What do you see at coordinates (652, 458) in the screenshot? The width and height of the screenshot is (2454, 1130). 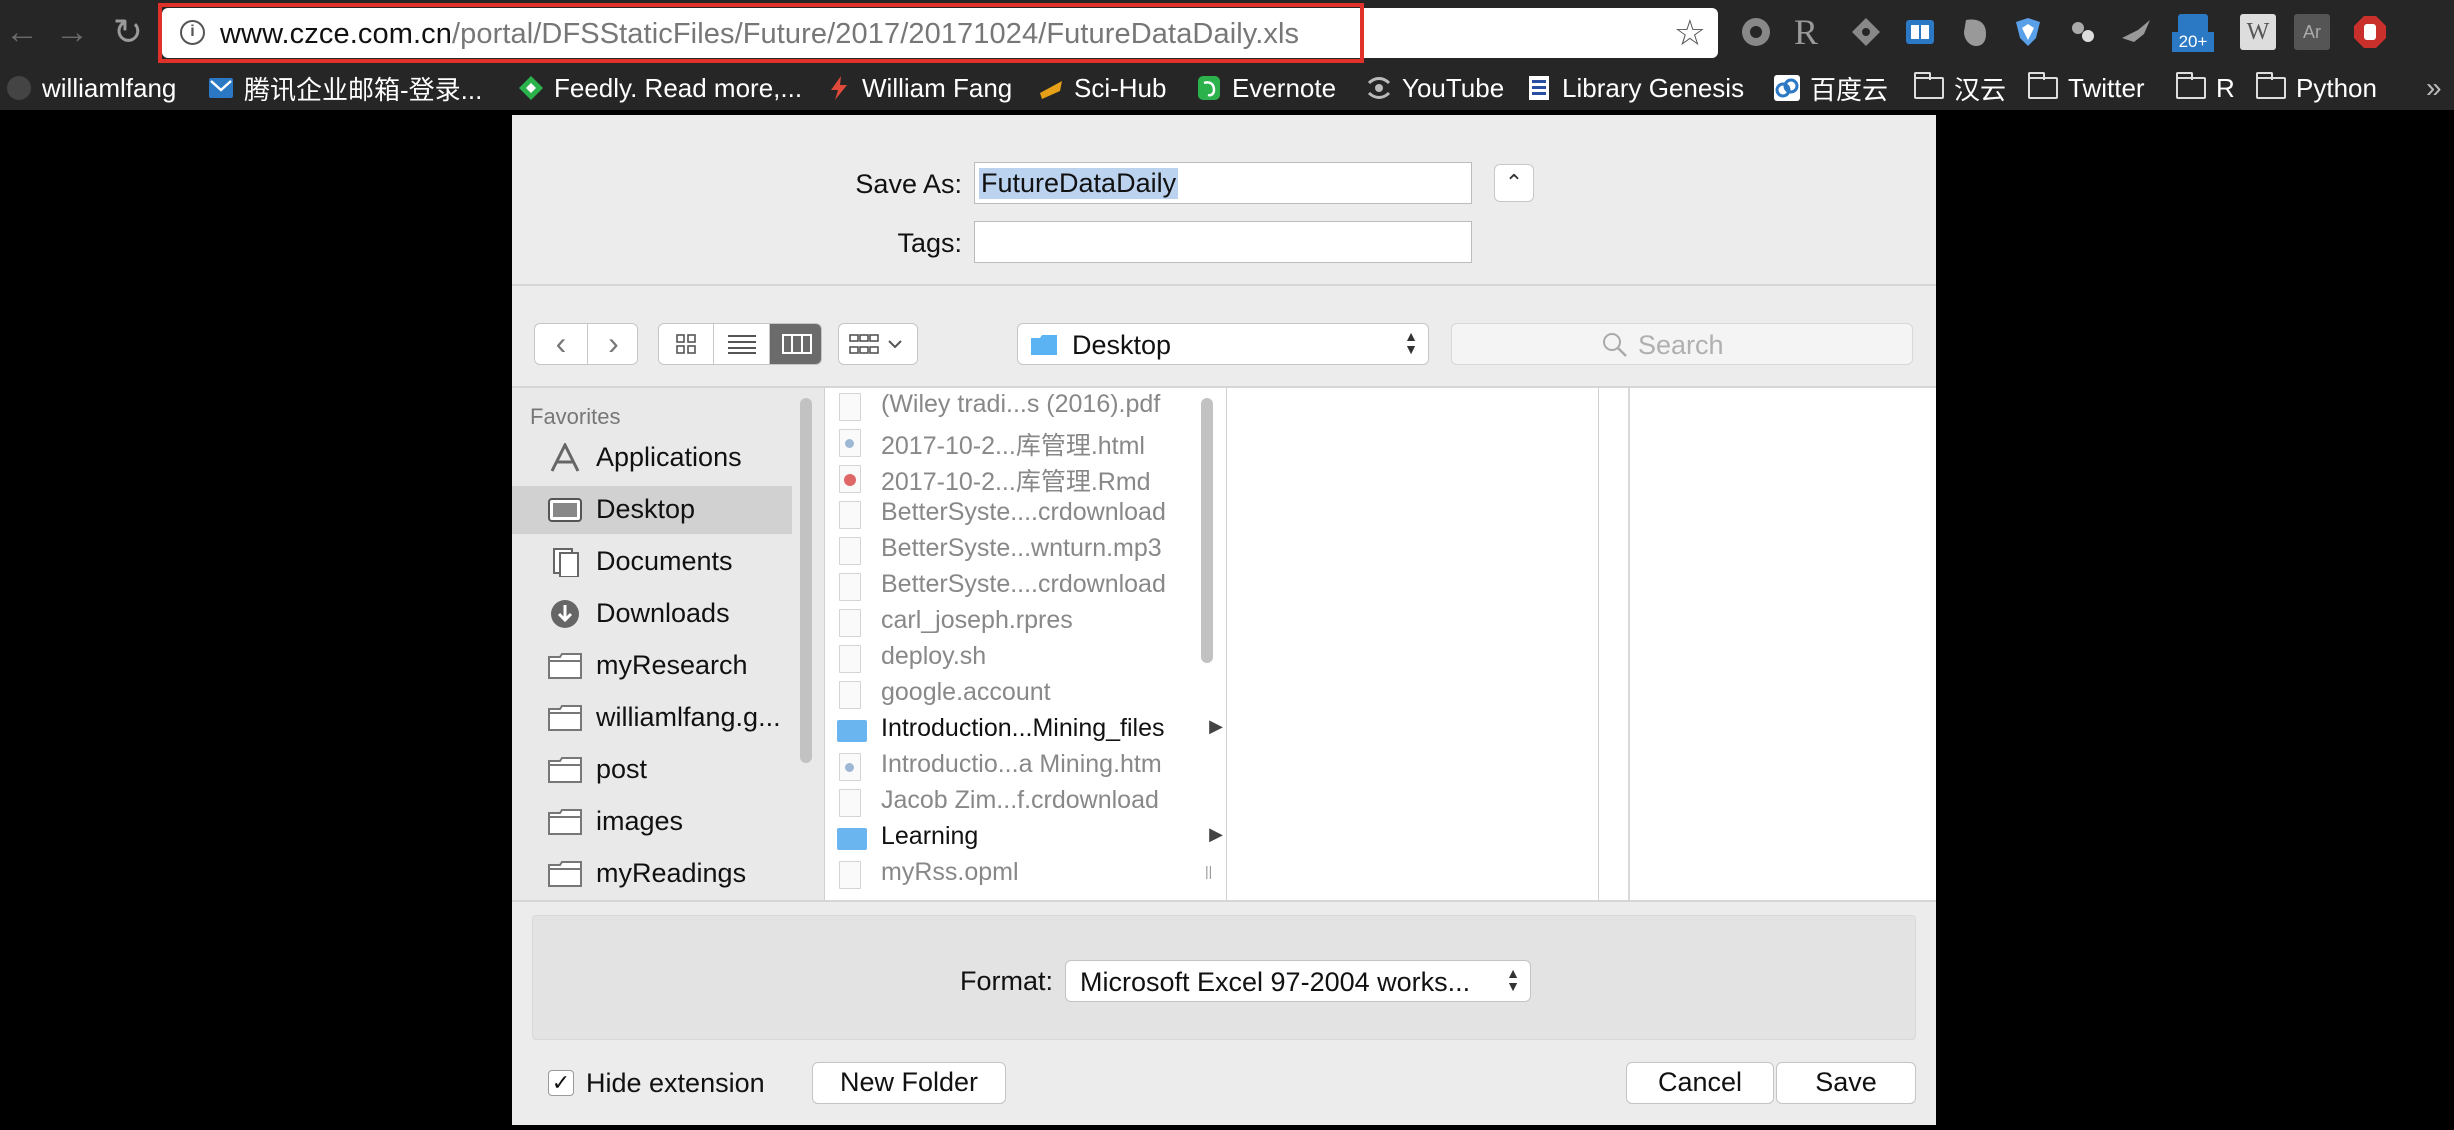 I see `sidebar-item-applications: Applications` at bounding box center [652, 458].